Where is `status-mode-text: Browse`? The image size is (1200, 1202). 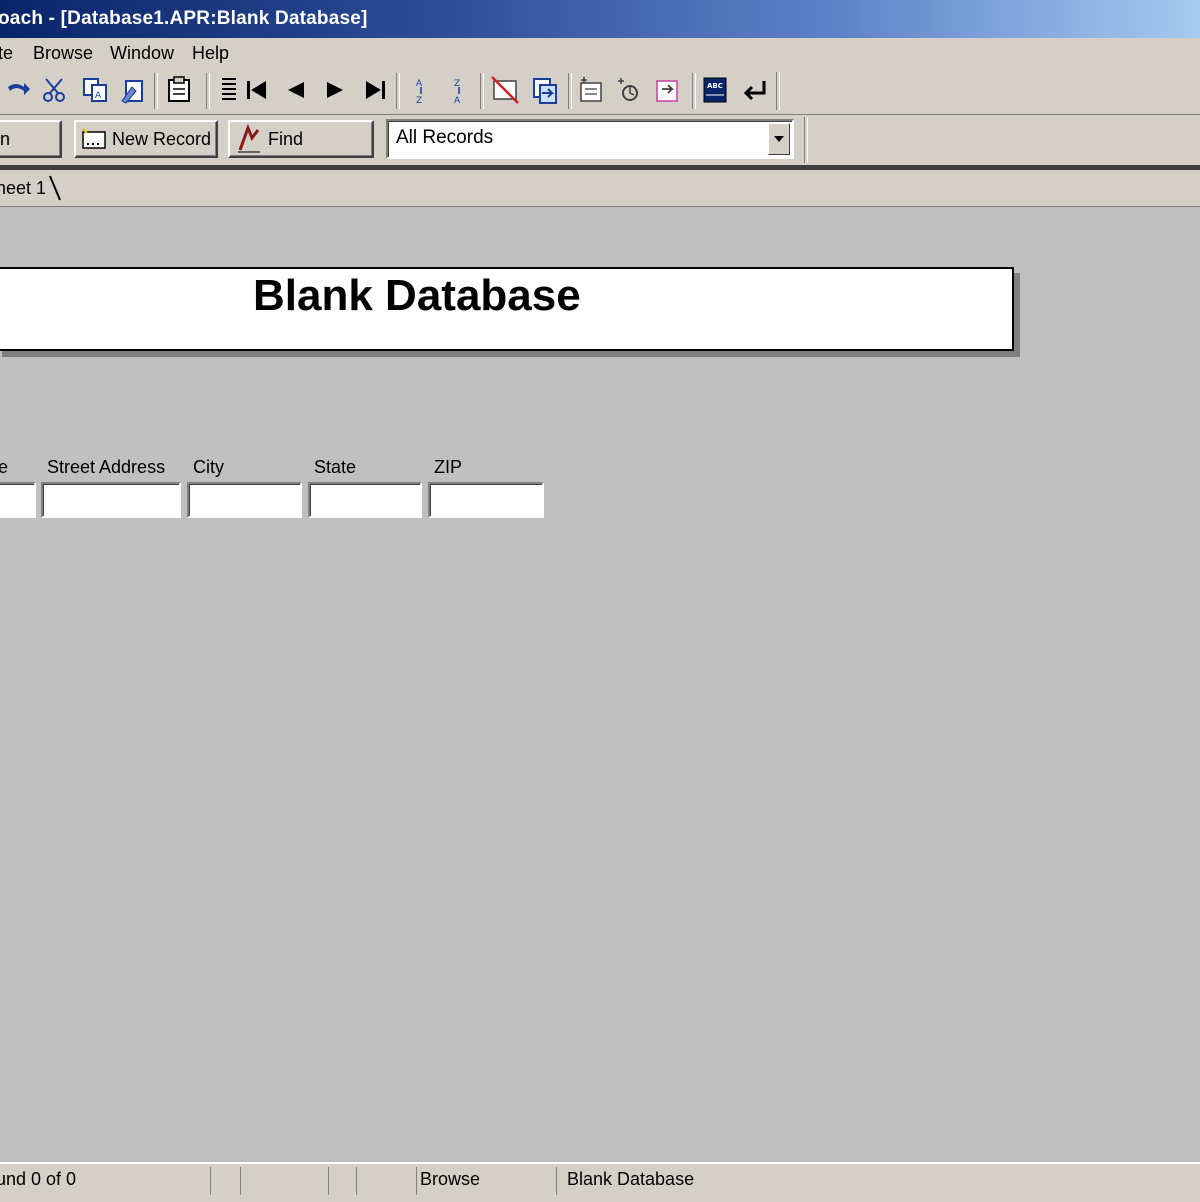 status-mode-text: Browse is located at coordinates (450, 1179).